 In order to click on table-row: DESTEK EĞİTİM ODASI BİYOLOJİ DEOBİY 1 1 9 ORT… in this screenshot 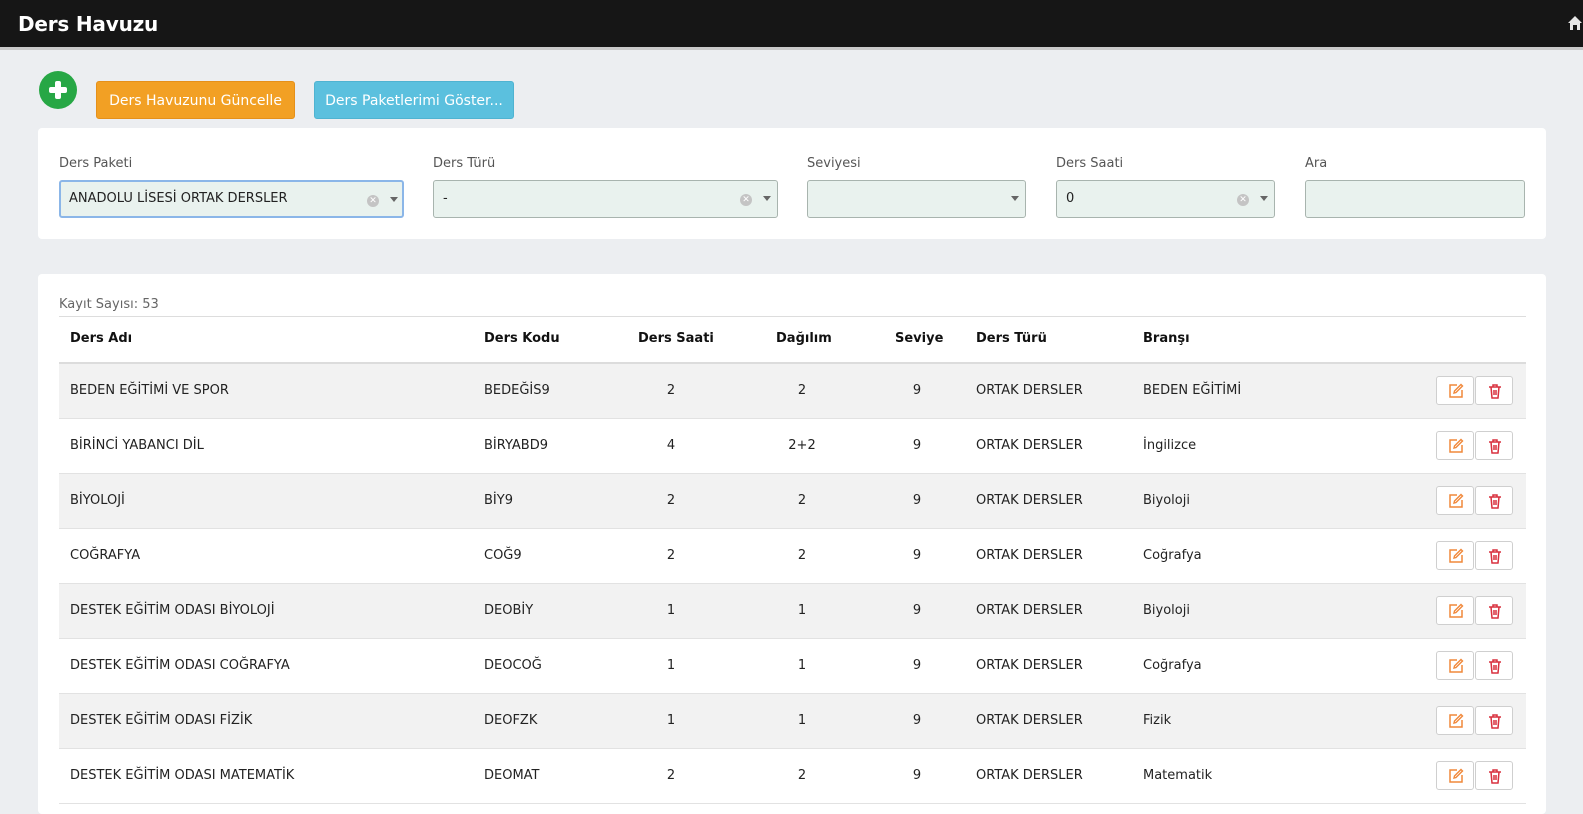, I will do `click(792, 611)`.